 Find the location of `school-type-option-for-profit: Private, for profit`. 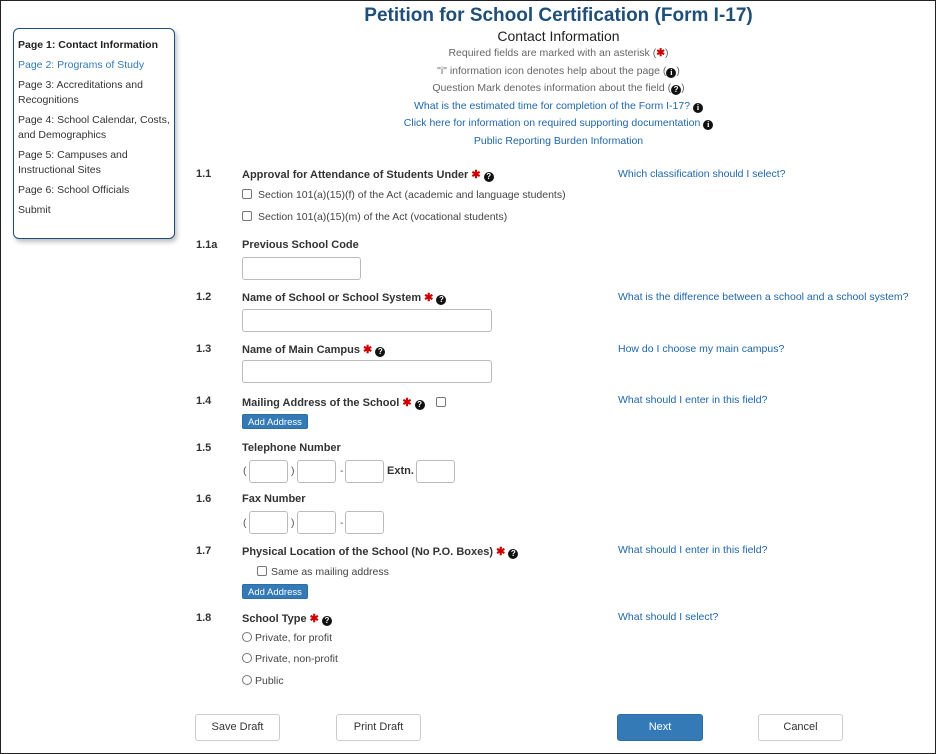

school-type-option-for-profit: Private, for profit is located at coordinates (287, 638).